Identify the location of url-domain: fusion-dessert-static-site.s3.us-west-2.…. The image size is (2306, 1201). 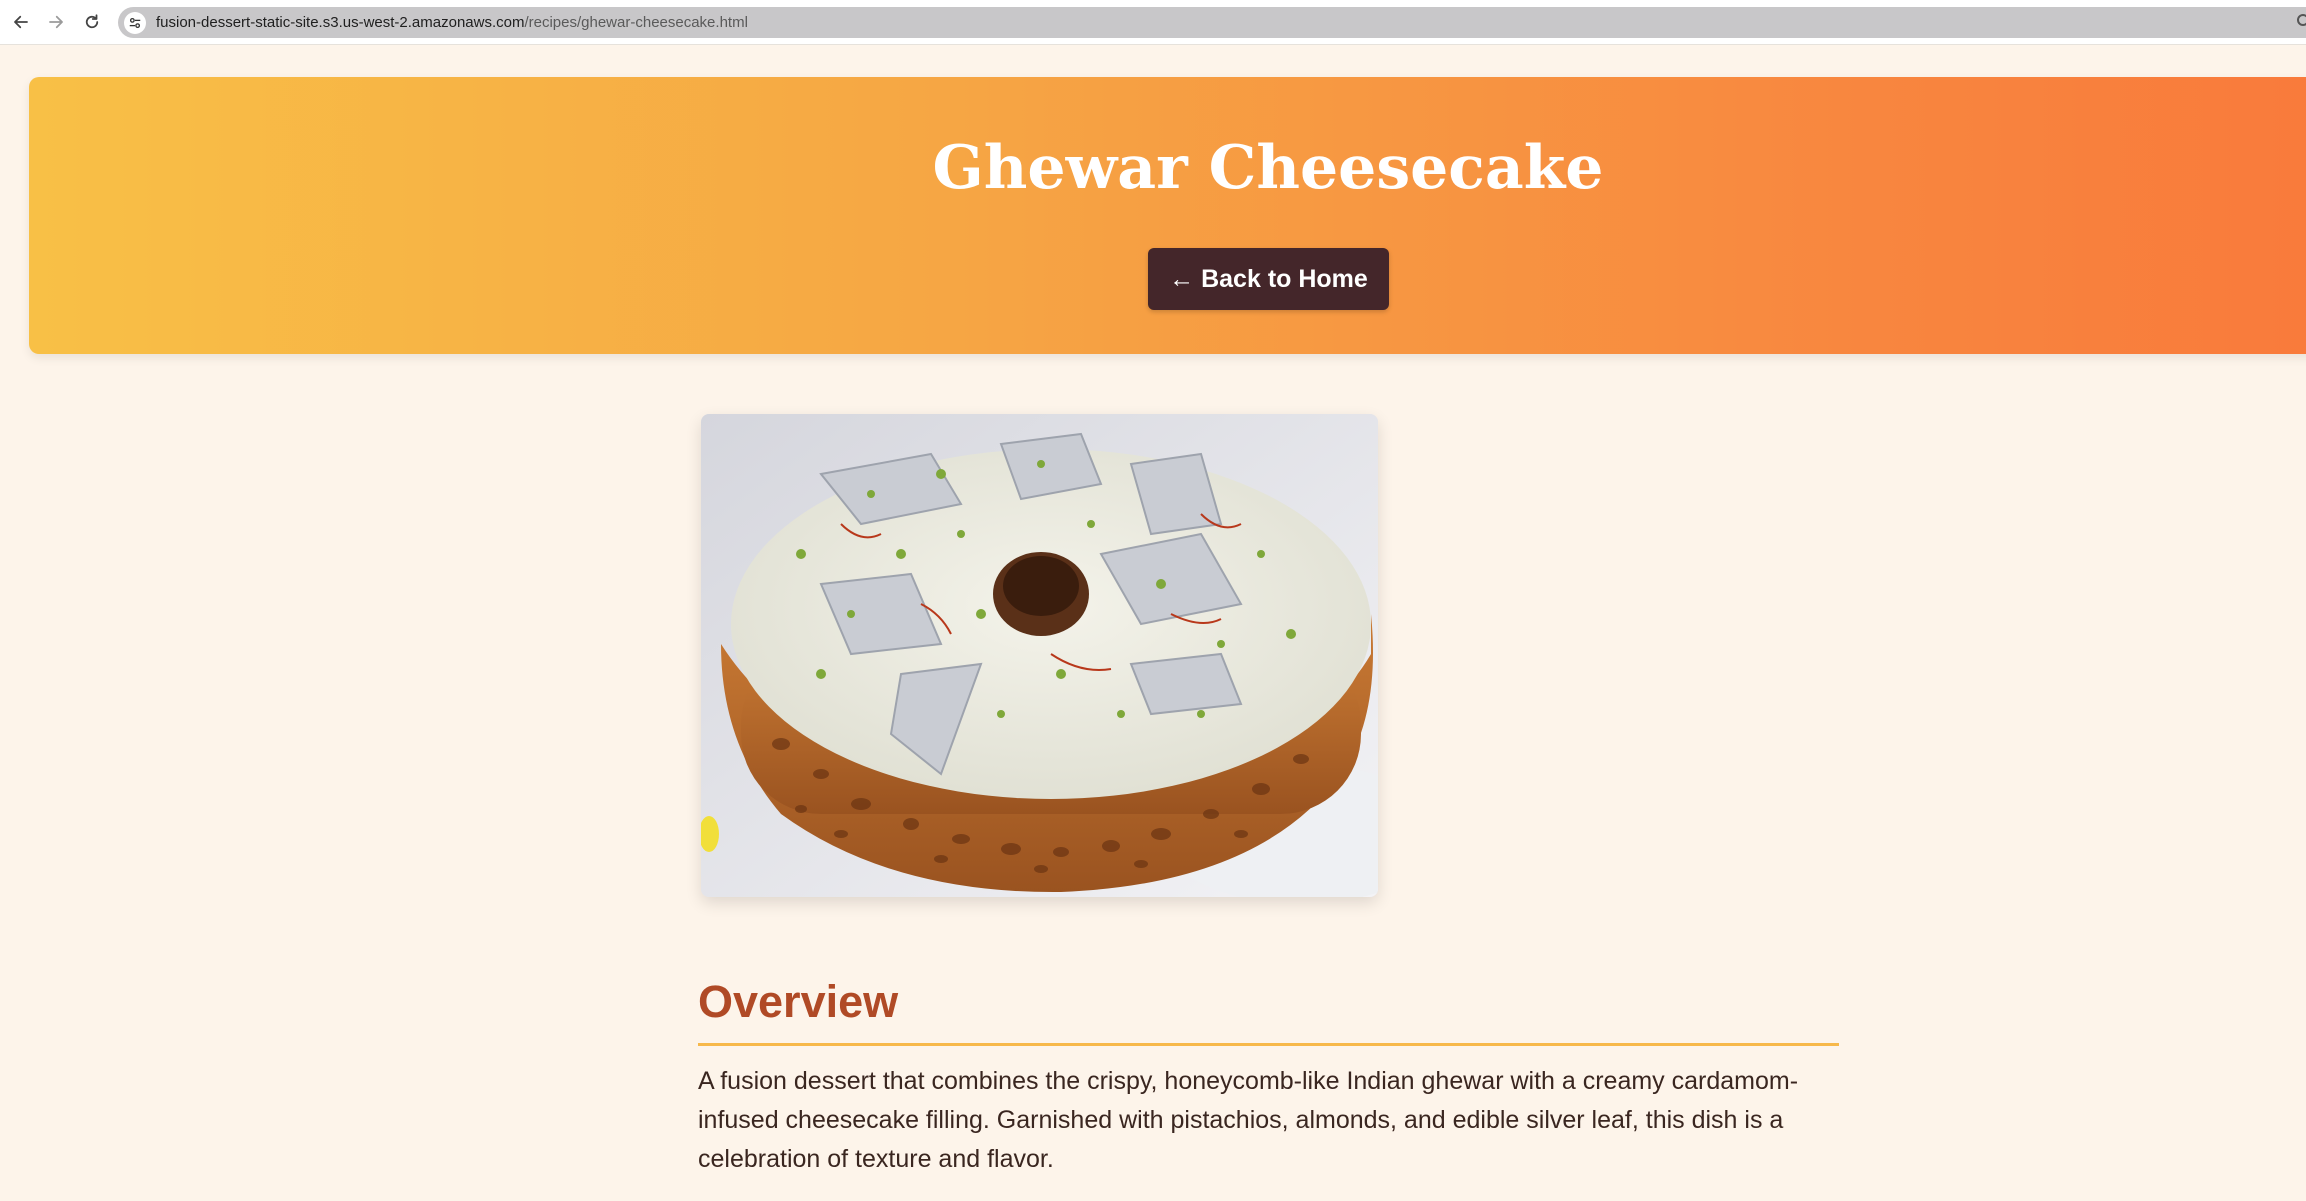
(340, 22).